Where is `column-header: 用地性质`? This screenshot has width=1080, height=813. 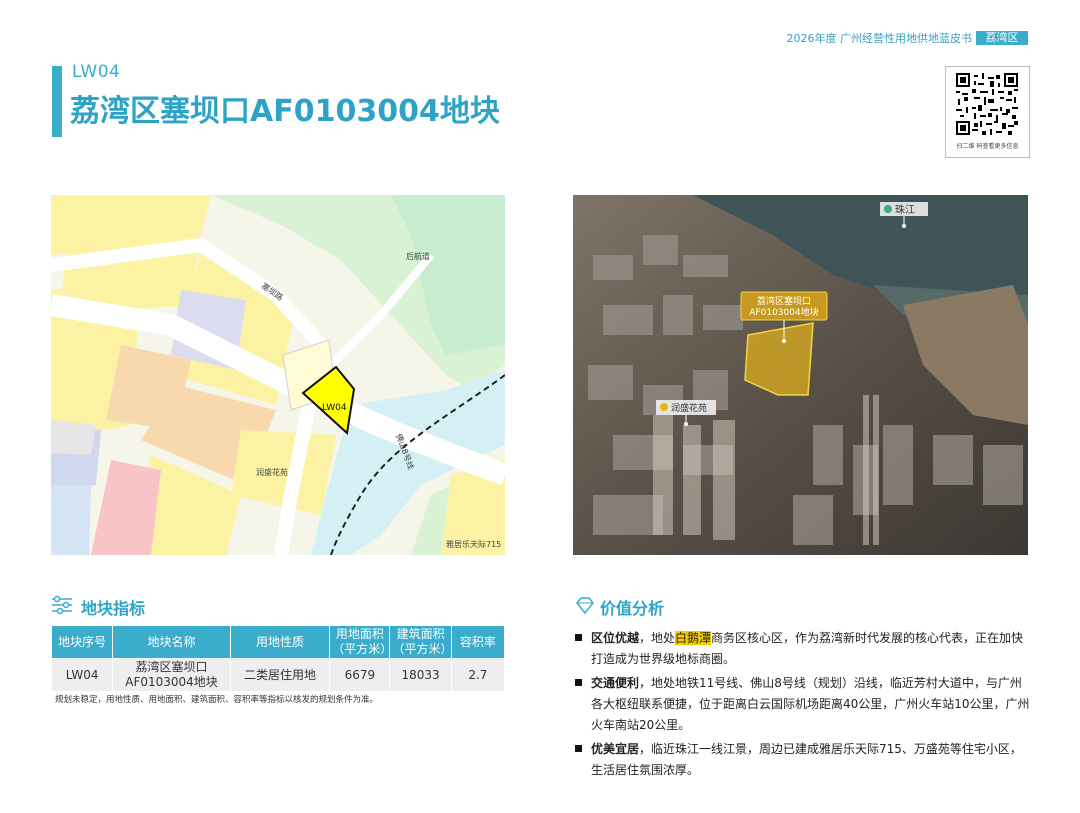 column-header: 用地性质 is located at coordinates (280, 642).